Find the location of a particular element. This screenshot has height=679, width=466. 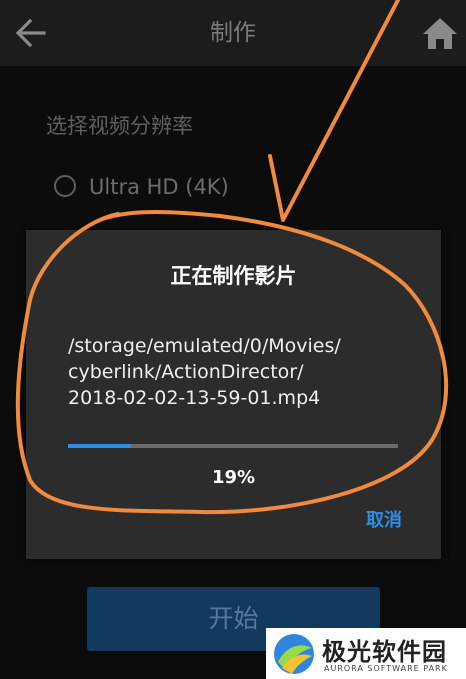

file-path-line: 2018-02-02-13-59-01.mp4 is located at coordinates (194, 398).